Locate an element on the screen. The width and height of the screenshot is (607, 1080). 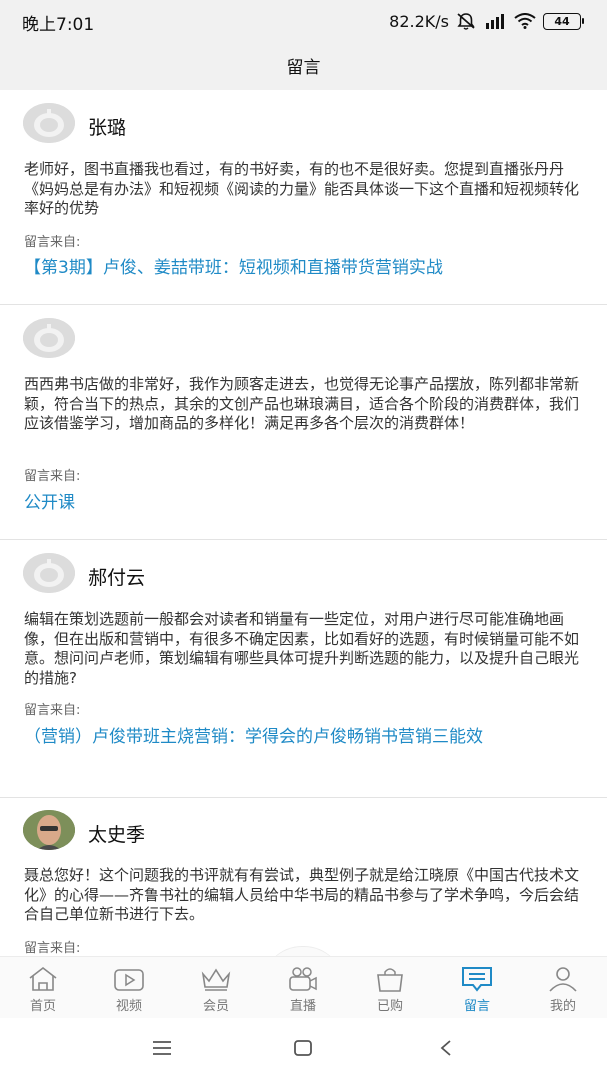
bag-icon is located at coordinates (390, 980).